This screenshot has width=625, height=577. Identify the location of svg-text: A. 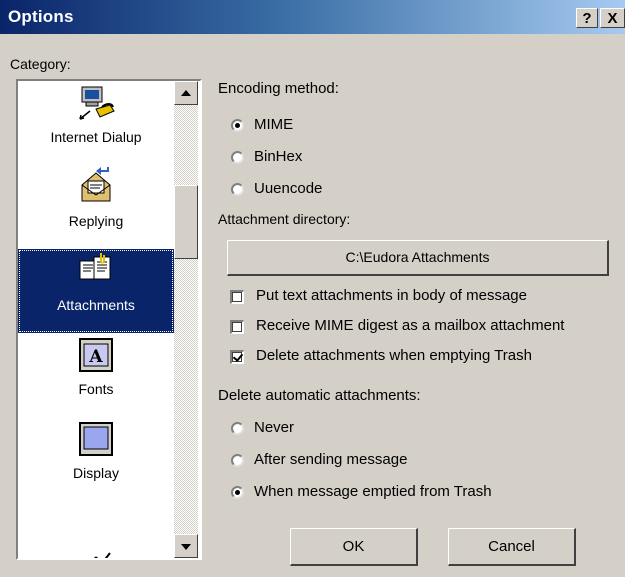
(95, 357).